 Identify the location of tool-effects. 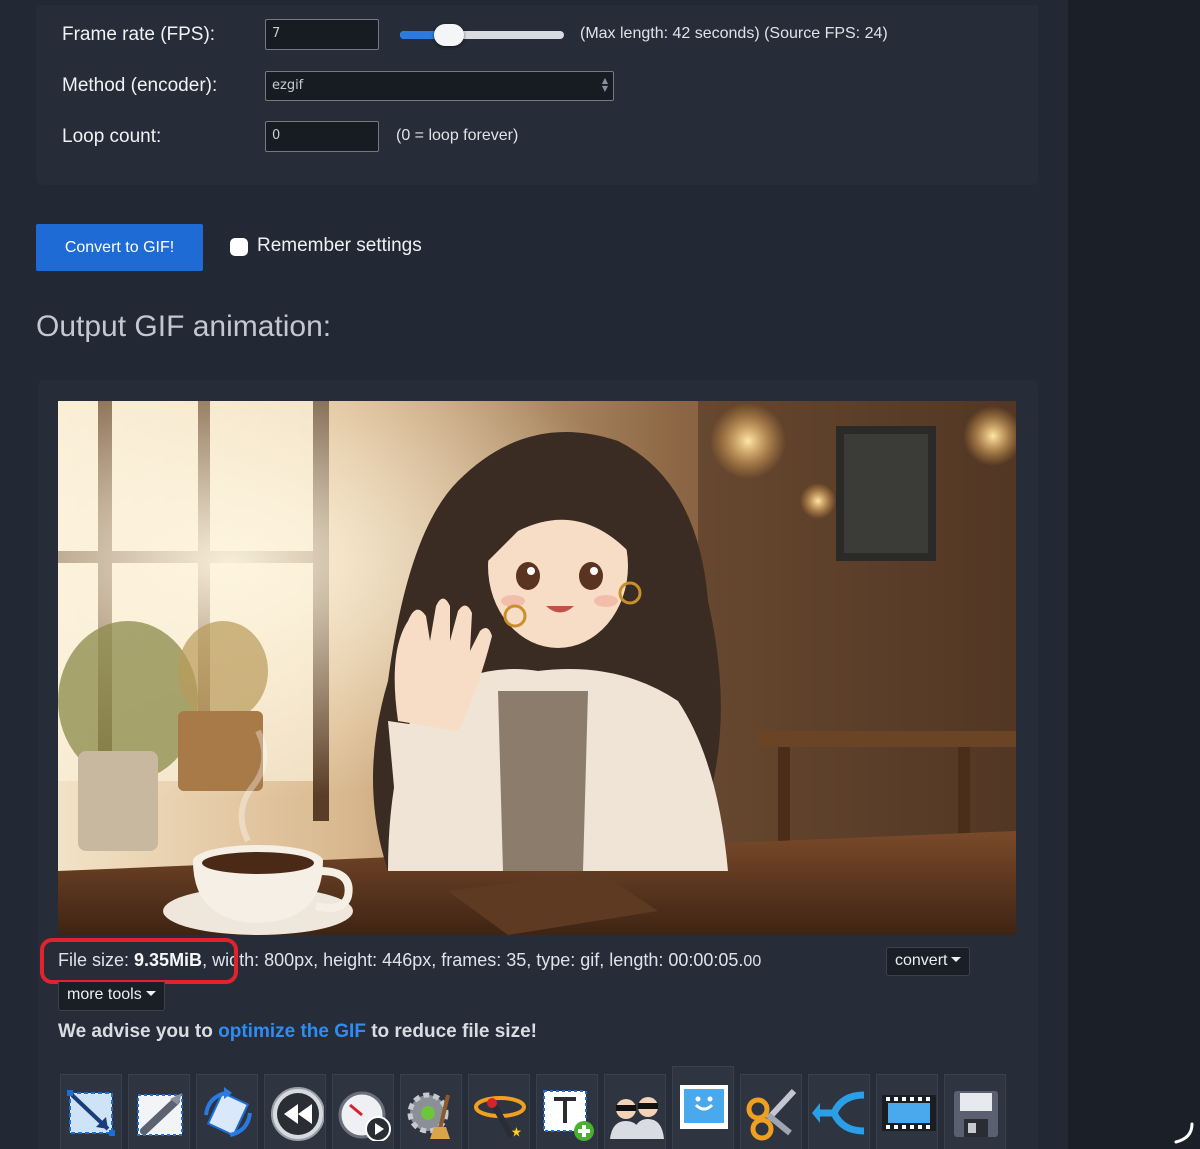
(499, 1111).